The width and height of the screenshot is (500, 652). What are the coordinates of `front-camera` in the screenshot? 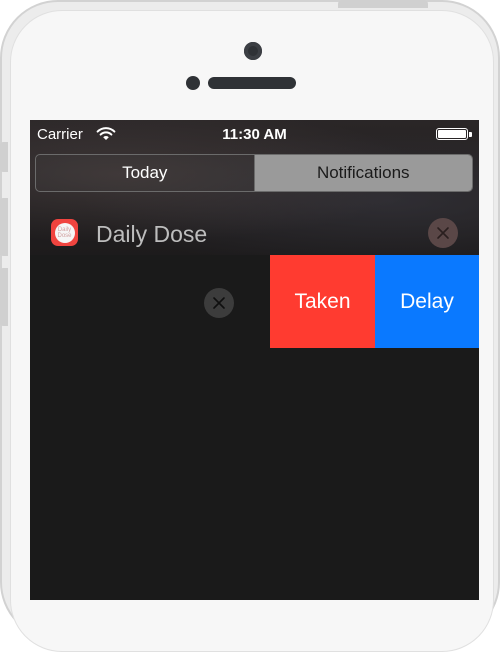 It's located at (253, 51).